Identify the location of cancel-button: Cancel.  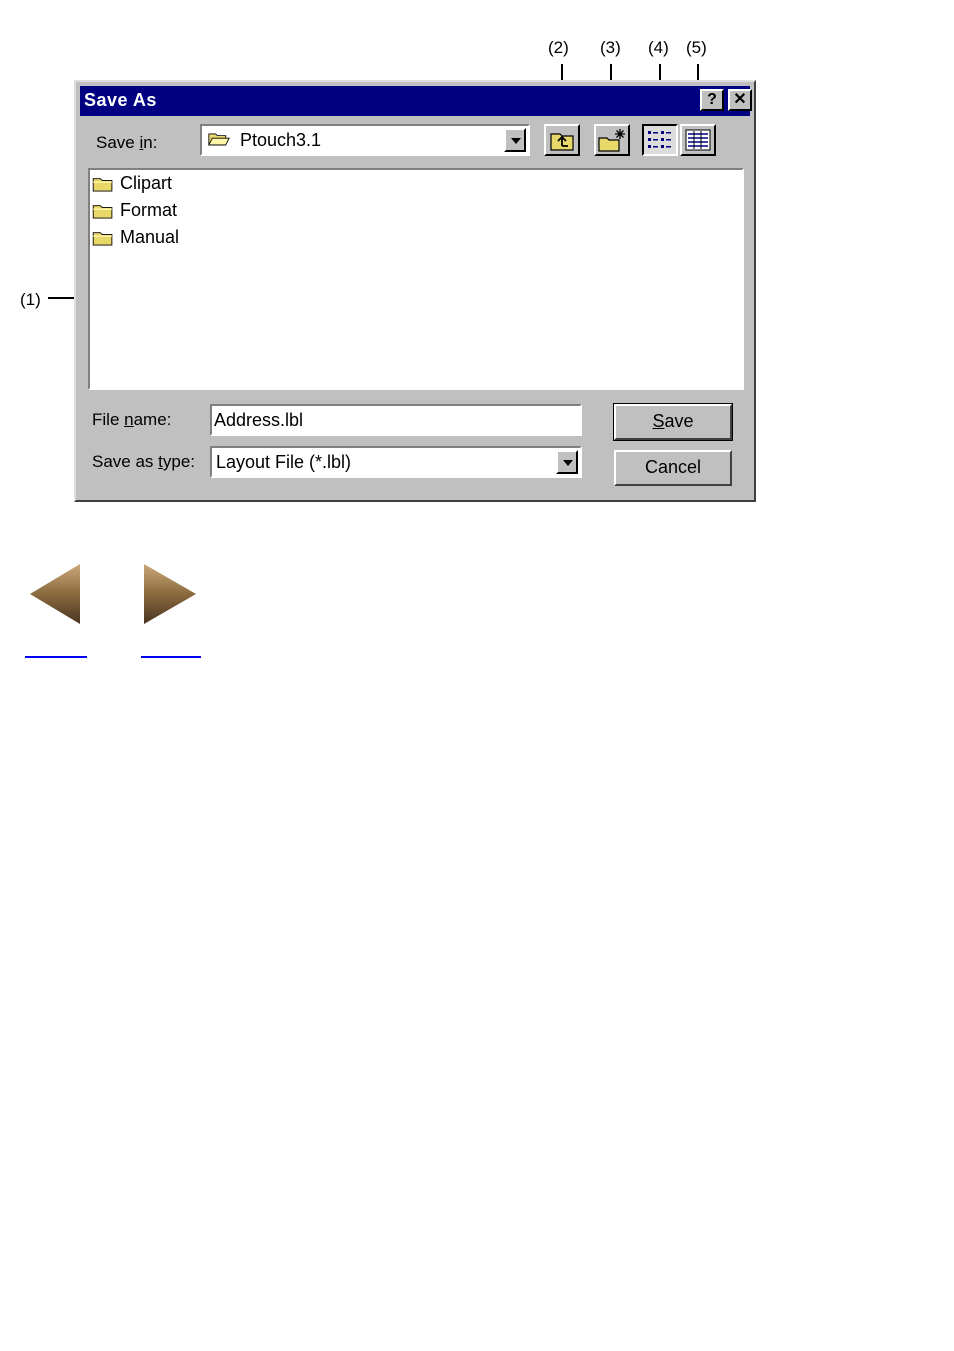
(673, 468).